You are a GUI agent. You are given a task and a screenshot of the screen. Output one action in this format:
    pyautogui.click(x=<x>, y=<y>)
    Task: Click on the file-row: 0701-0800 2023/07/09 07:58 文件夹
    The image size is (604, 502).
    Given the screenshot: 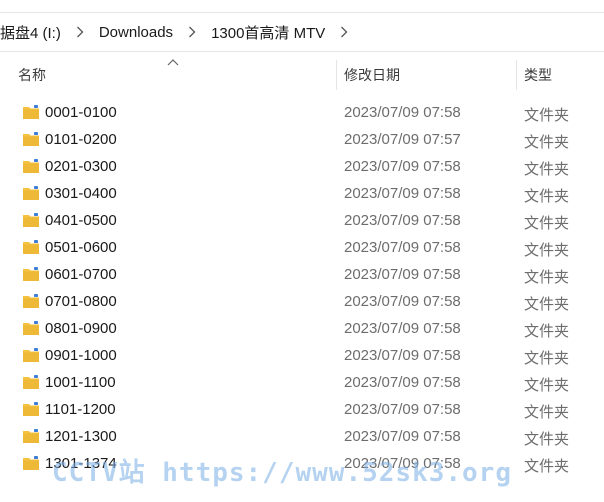 What is the action you would take?
    pyautogui.click(x=302, y=302)
    